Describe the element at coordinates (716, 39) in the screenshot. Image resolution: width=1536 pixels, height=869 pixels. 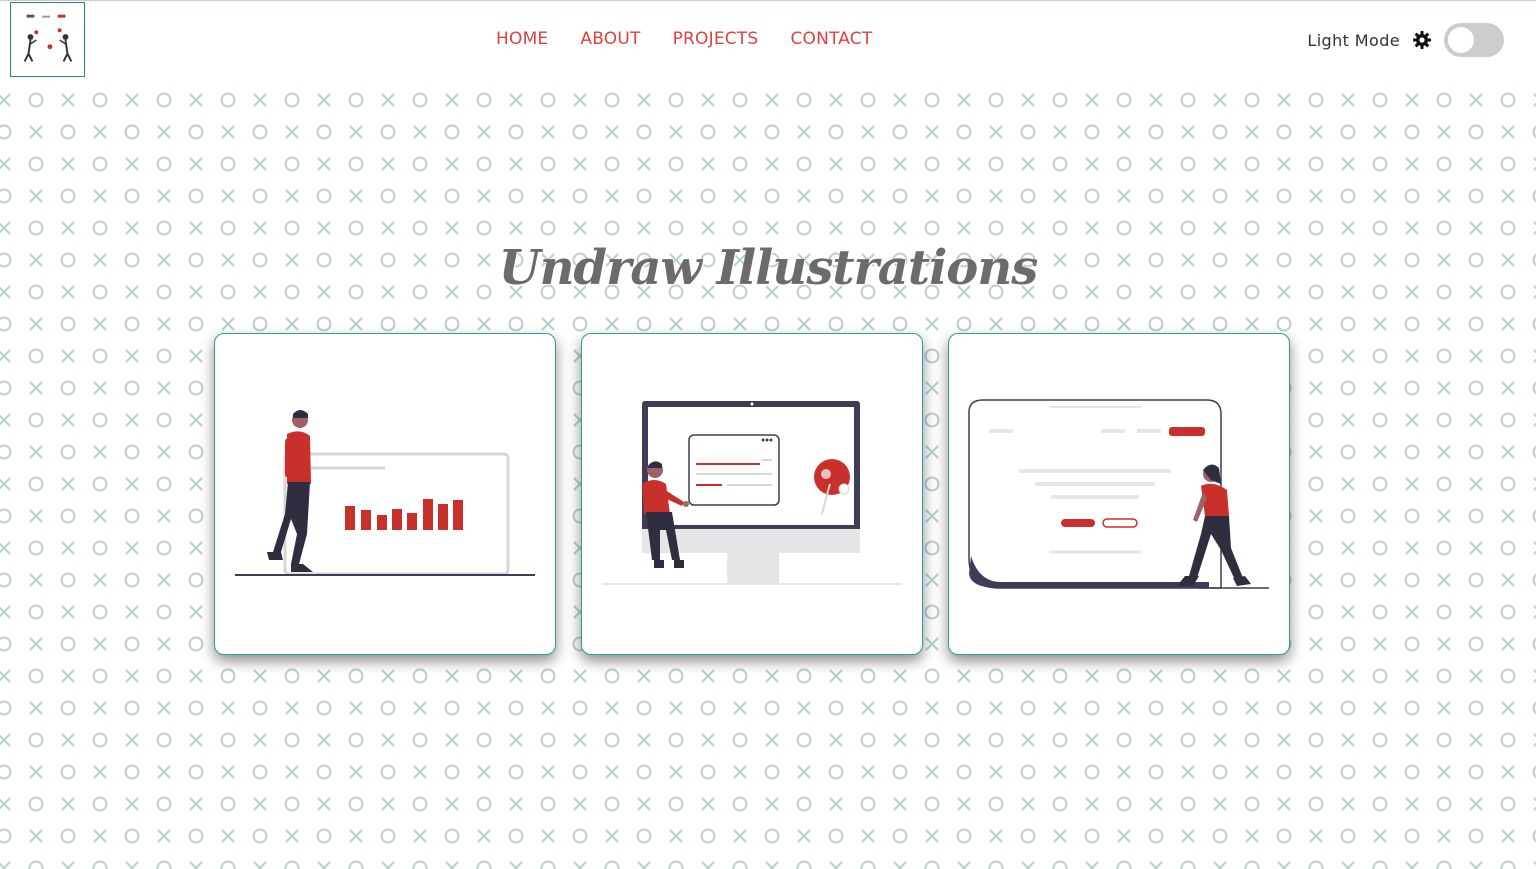
I see `nav-projects-link: PROJECTS` at that location.